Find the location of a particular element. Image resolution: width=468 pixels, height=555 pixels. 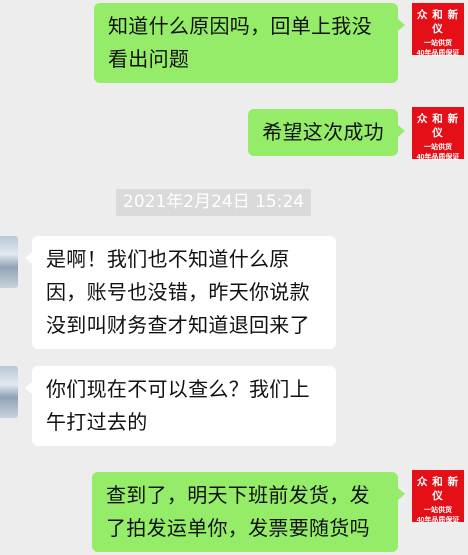

message-text: 你们现在不可以查么？我们上午打过去的 is located at coordinates (178, 405).